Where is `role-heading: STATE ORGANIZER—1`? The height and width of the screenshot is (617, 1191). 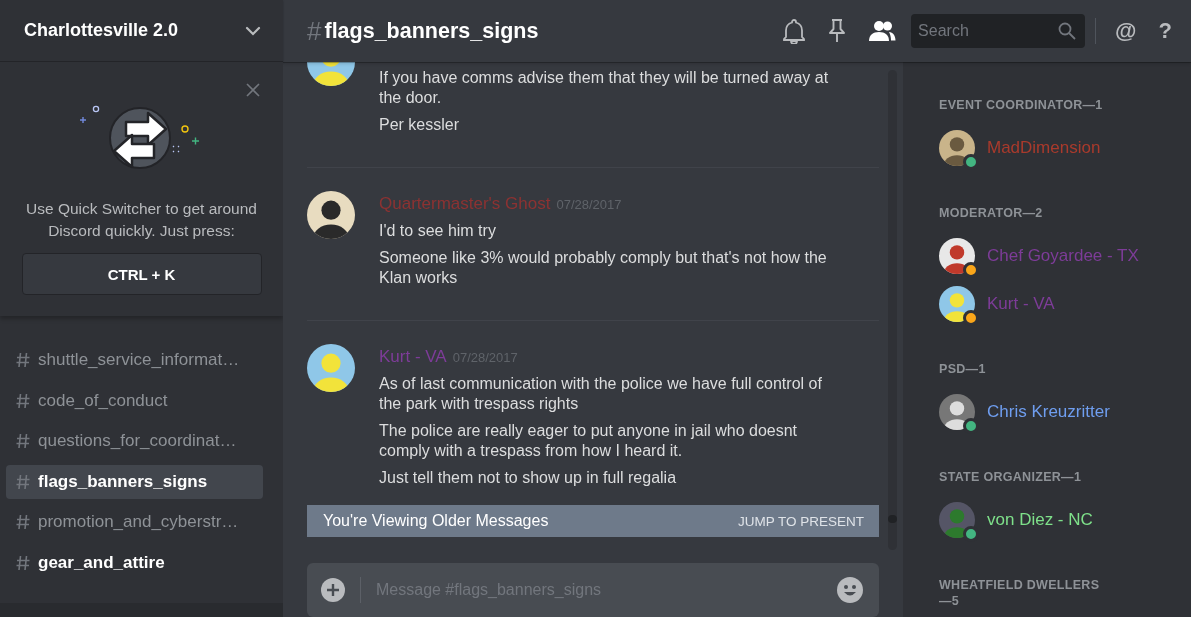
role-heading: STATE ORGANIZER—1 is located at coordinates (1011, 477).